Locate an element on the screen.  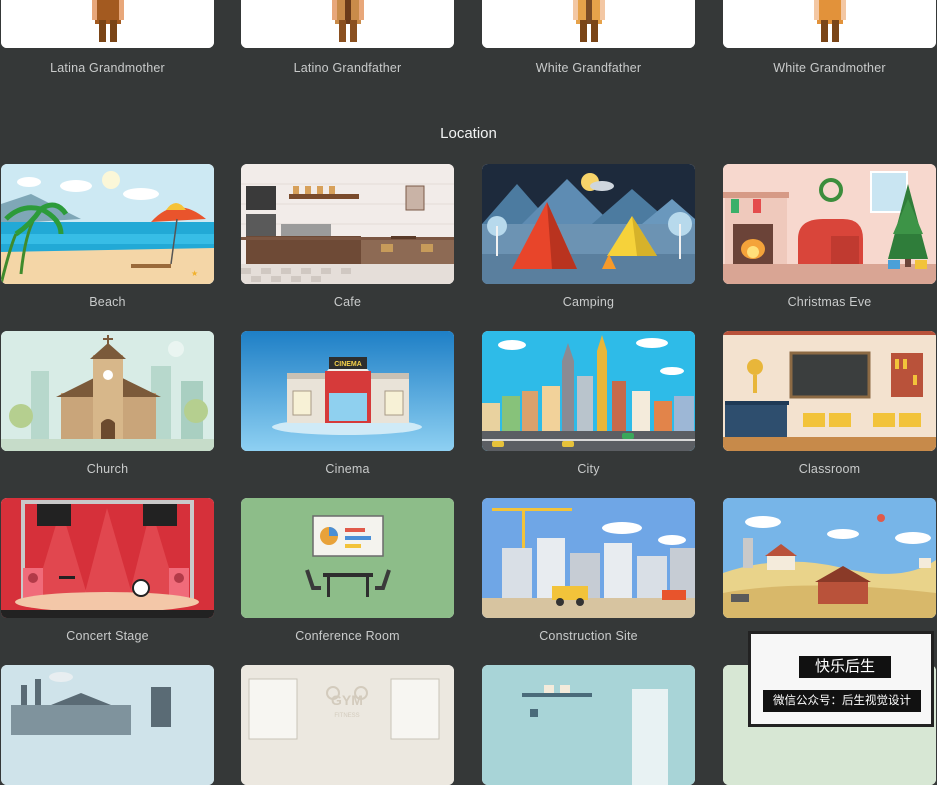
concert-stage-illustration is located at coordinates (107, 558).